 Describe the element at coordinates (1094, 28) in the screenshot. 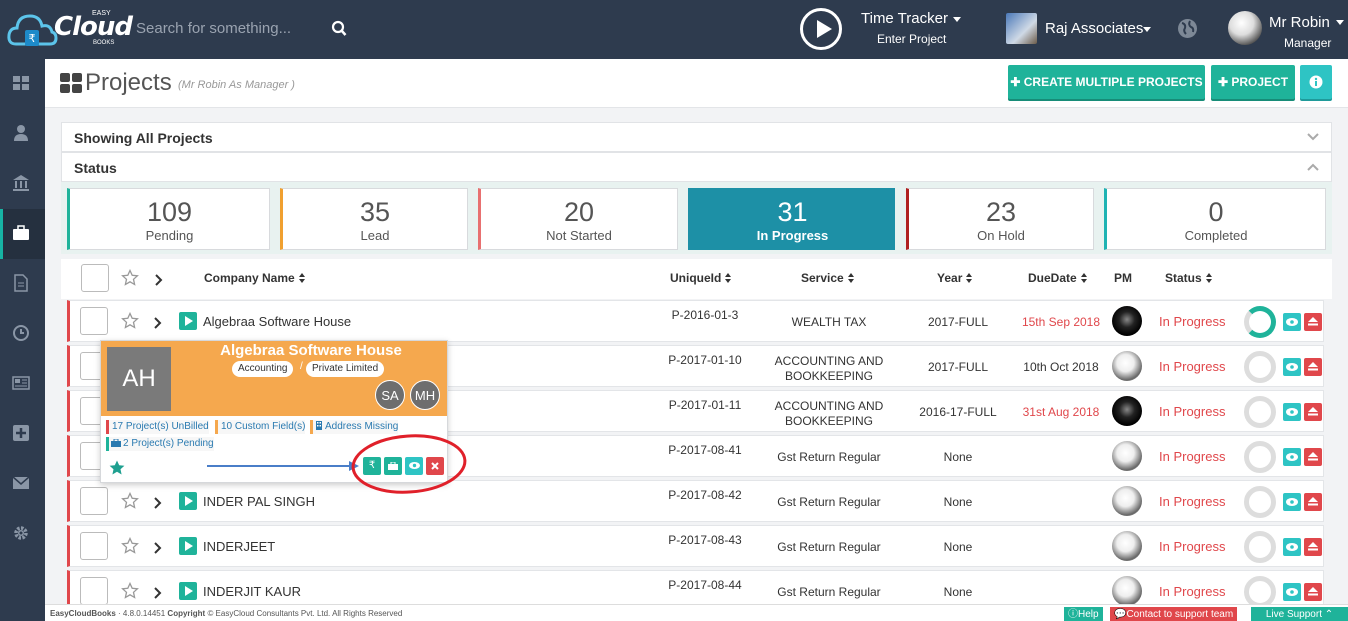

I see `organization-name: Raj Associates` at that location.